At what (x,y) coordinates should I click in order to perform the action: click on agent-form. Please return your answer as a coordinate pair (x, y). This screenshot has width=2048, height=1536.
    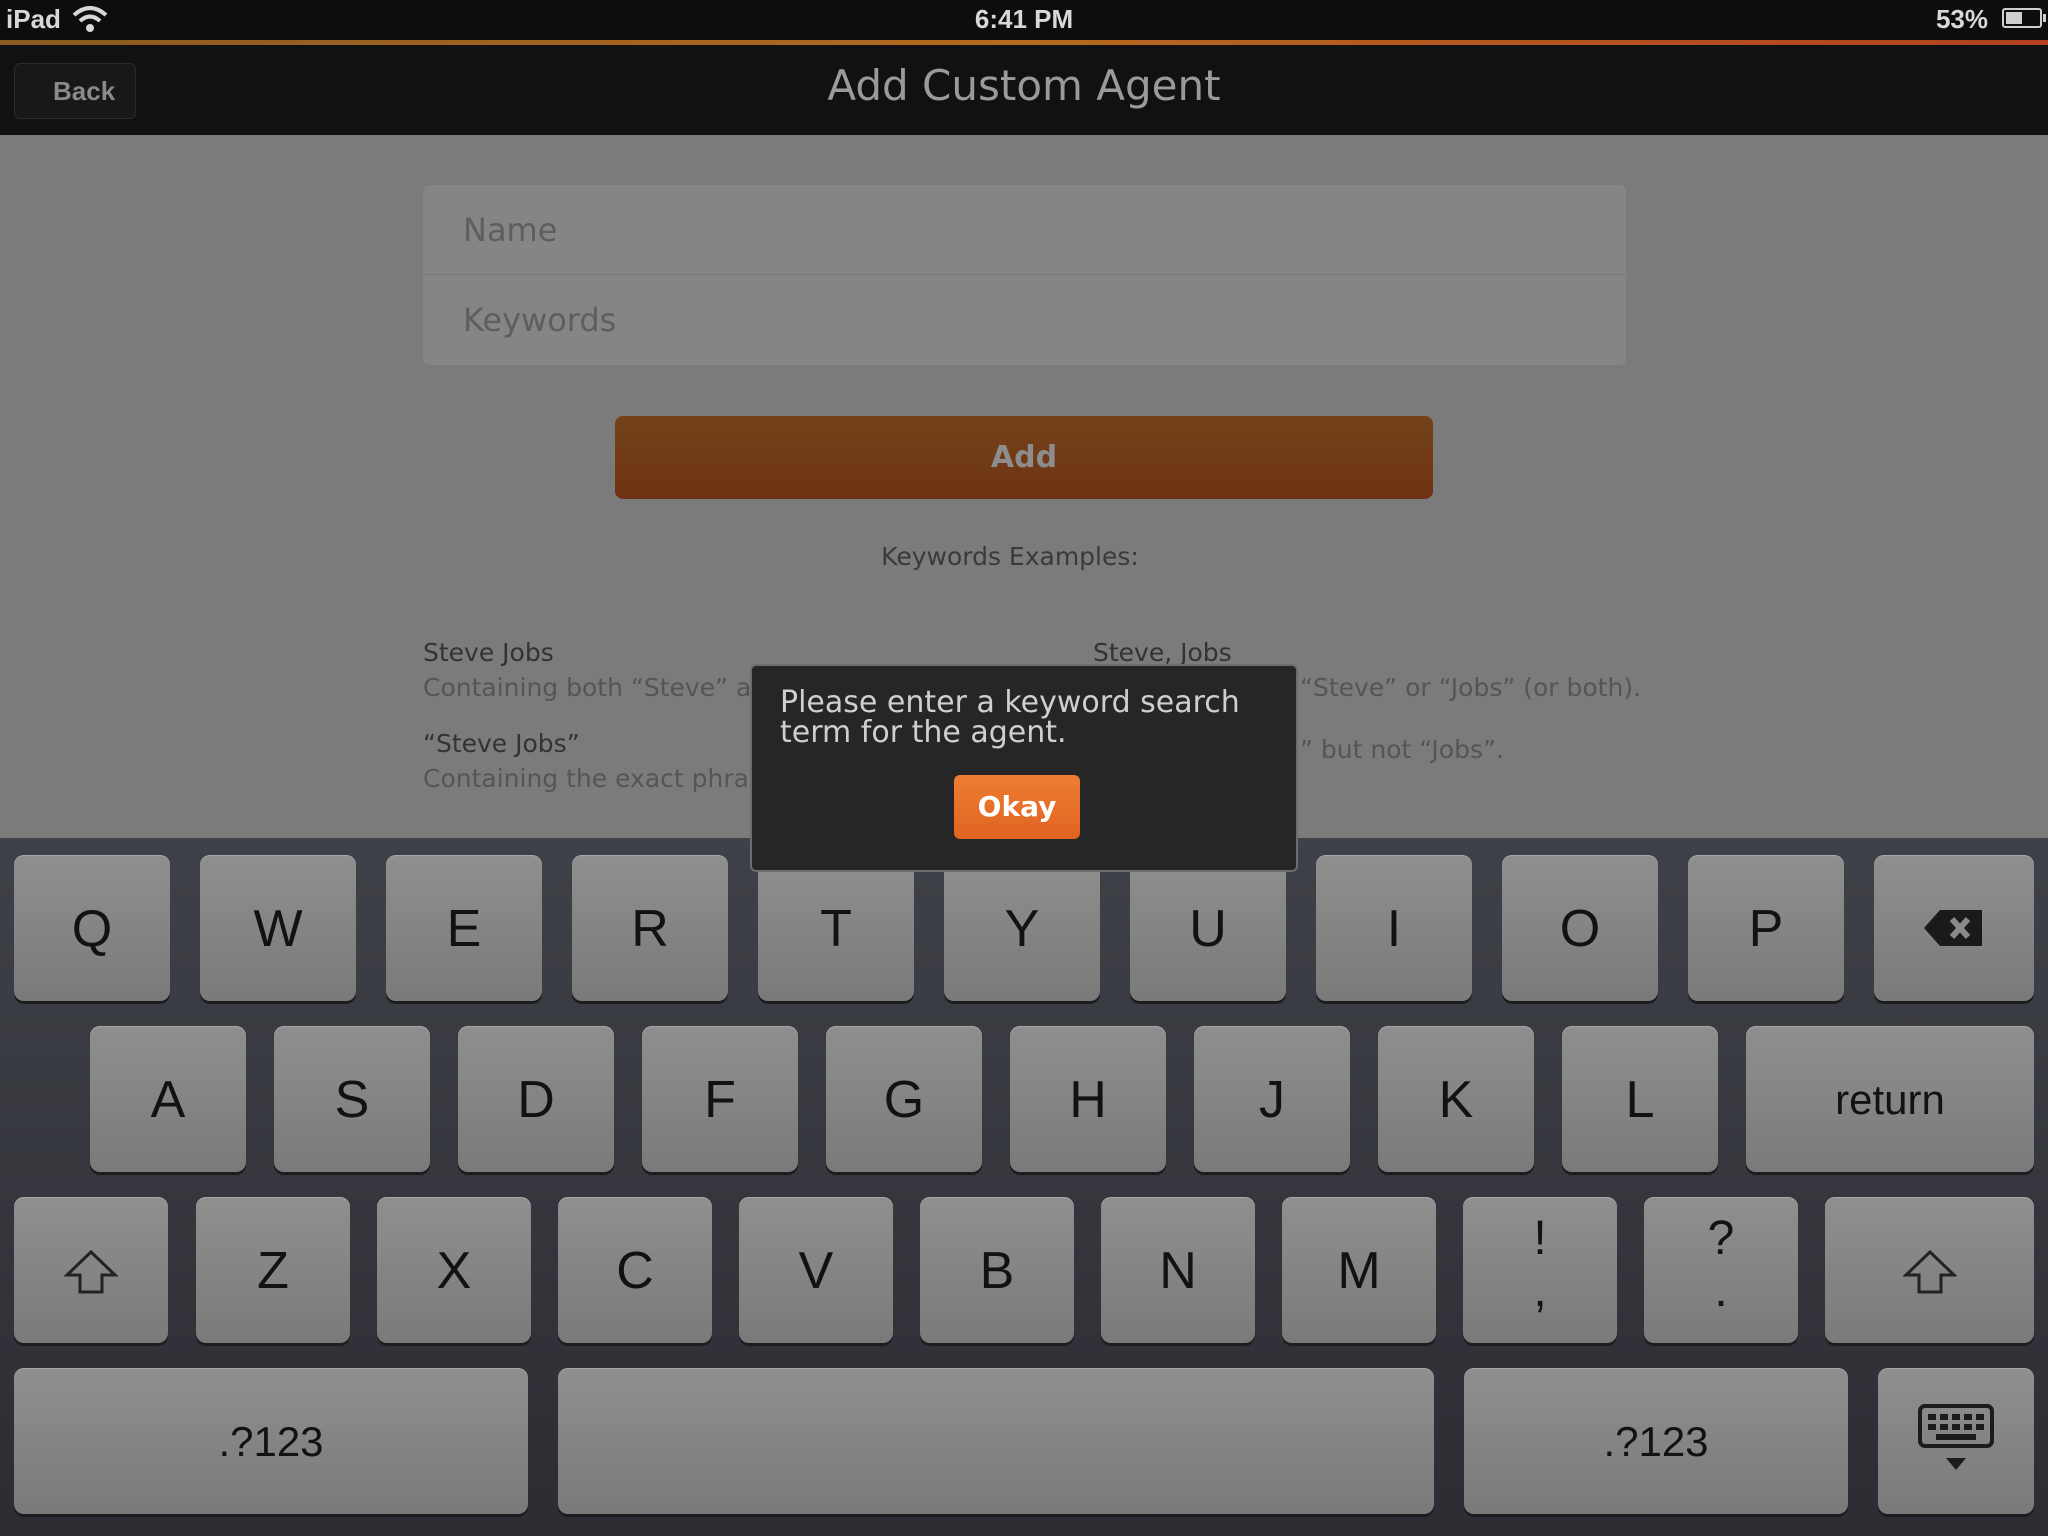
    Looking at the image, I should click on (1024, 275).